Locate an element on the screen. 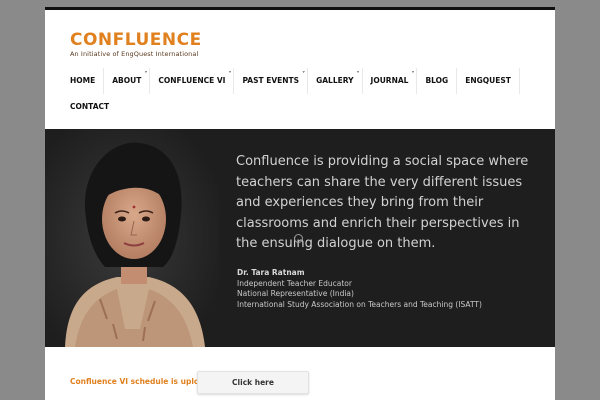  author-position: National Representative (India) is located at coordinates (295, 293).